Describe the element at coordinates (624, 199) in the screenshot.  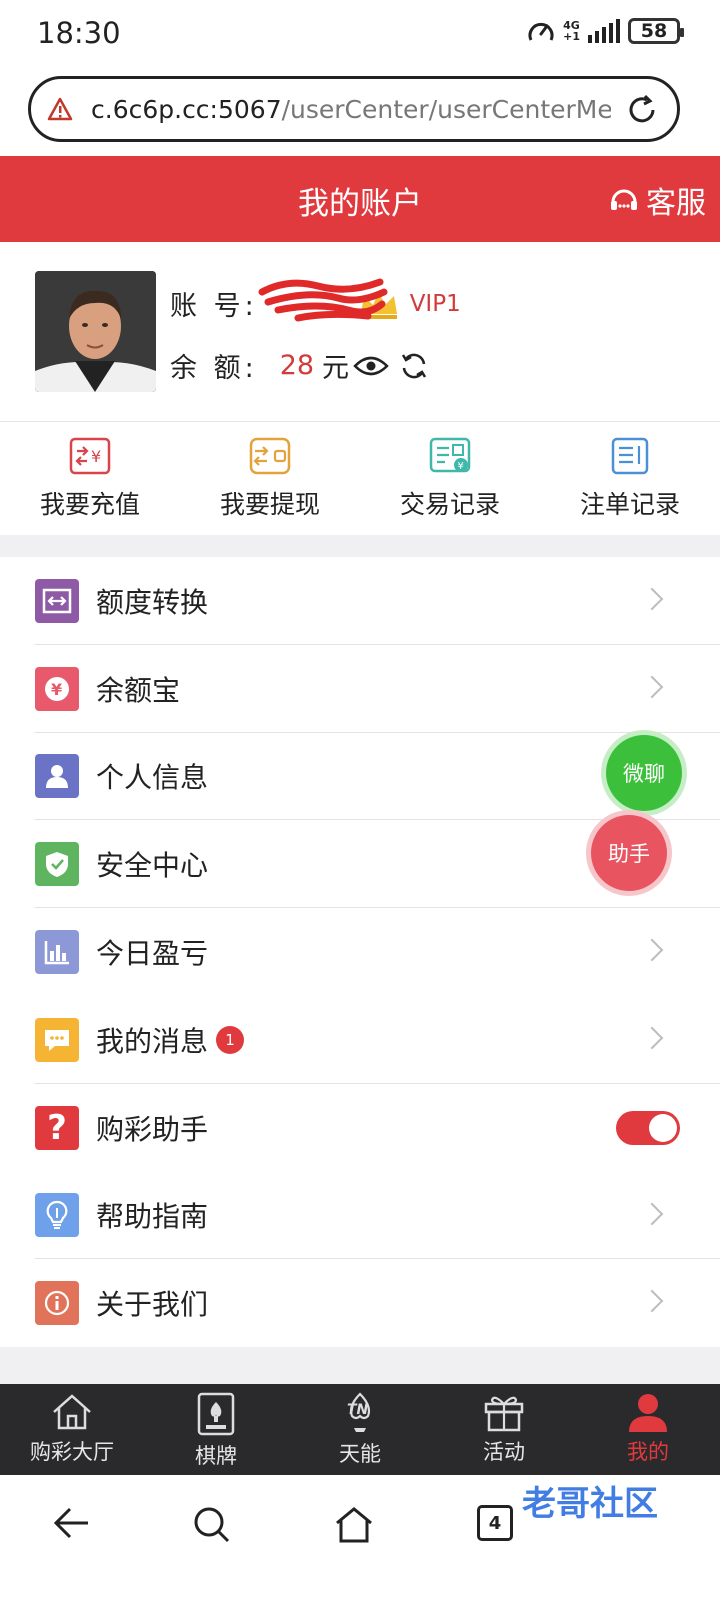
I see `headset-icon` at that location.